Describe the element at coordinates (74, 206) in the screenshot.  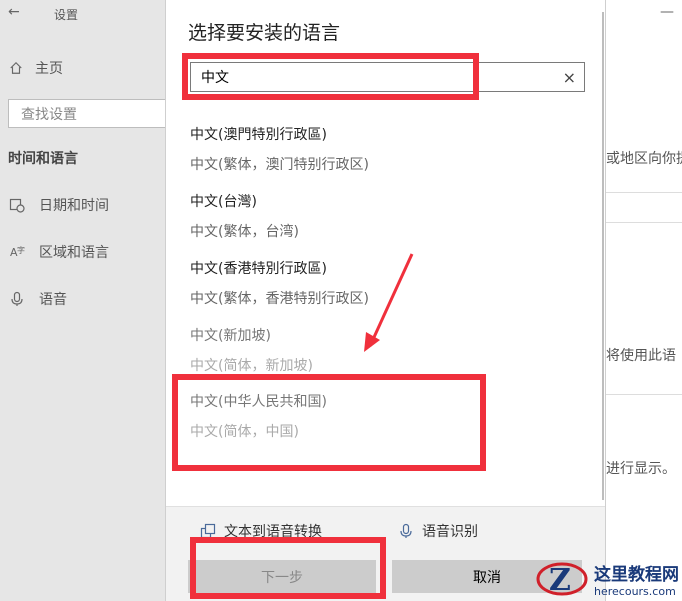
I see `sidebar-item-label: 日期和时间` at that location.